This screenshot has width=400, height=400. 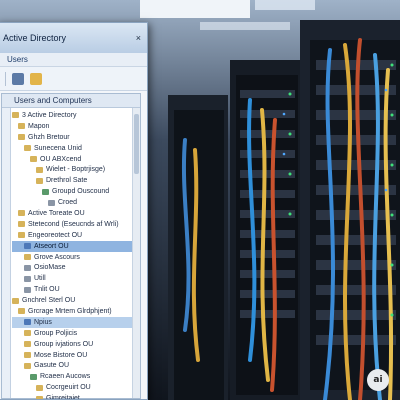 I want to click on left-pane-strip, so click(x=6, y=253).